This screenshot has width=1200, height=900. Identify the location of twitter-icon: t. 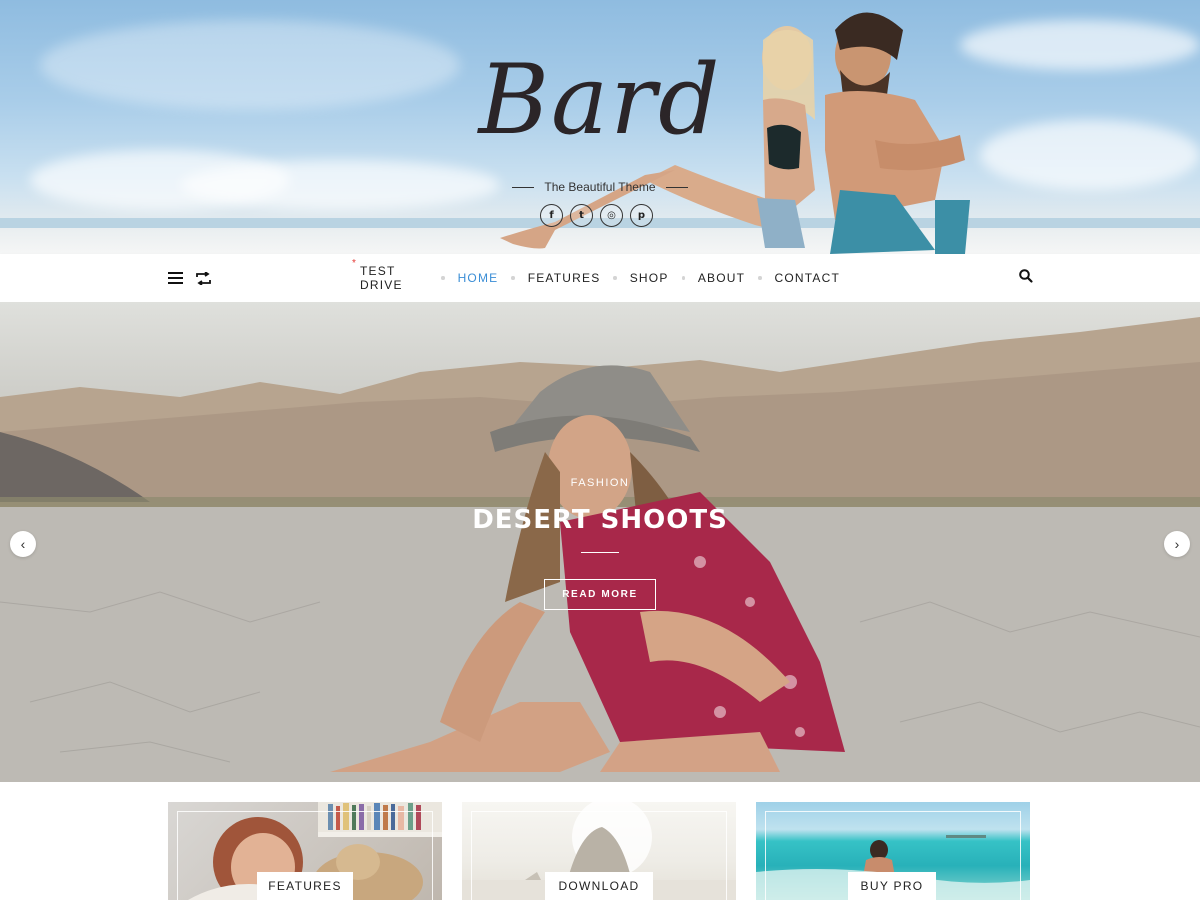
(581, 215).